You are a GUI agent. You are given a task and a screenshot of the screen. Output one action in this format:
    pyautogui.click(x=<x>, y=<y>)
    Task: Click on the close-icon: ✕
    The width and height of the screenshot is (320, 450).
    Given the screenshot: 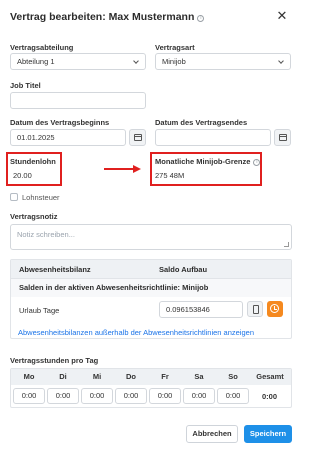 What is the action you would take?
    pyautogui.click(x=282, y=16)
    